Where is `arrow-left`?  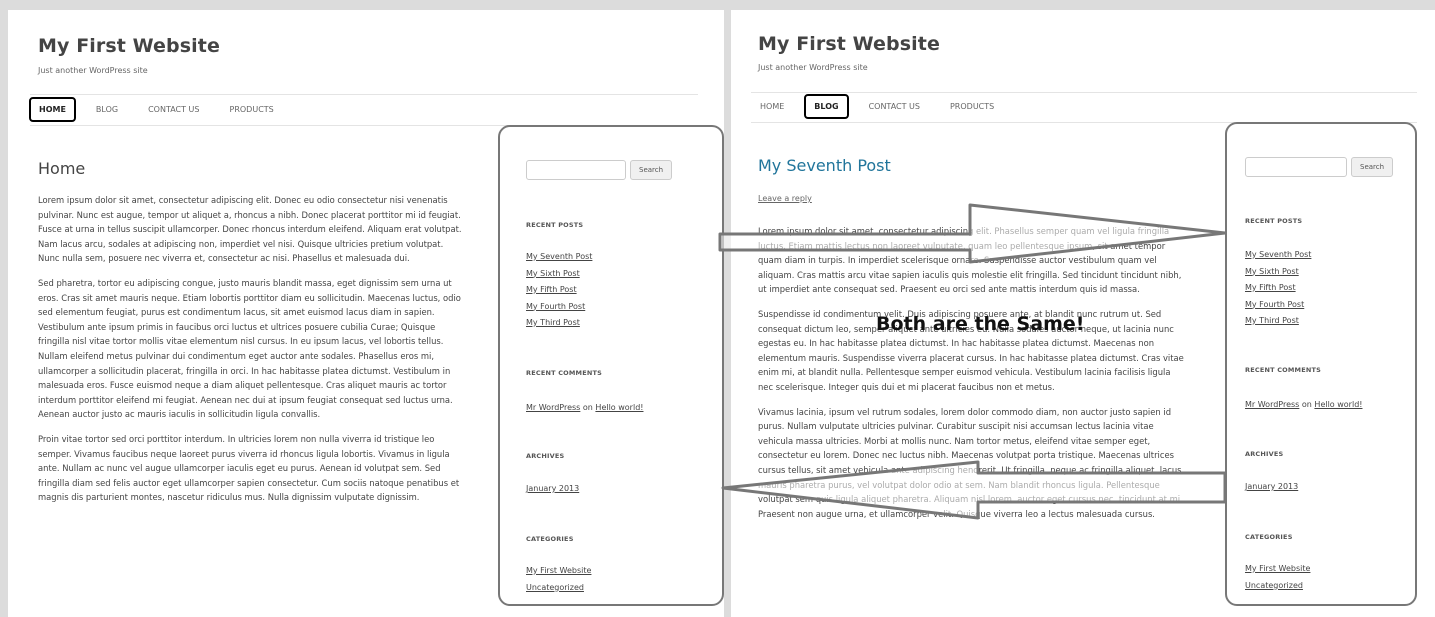 arrow-left is located at coordinates (974, 490).